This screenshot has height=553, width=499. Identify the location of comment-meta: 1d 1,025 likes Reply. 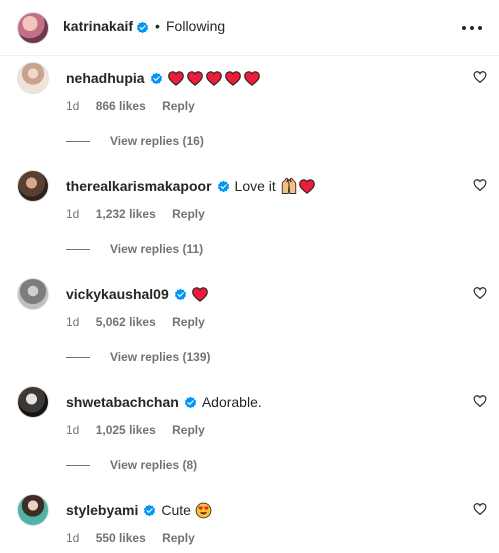
(142, 430).